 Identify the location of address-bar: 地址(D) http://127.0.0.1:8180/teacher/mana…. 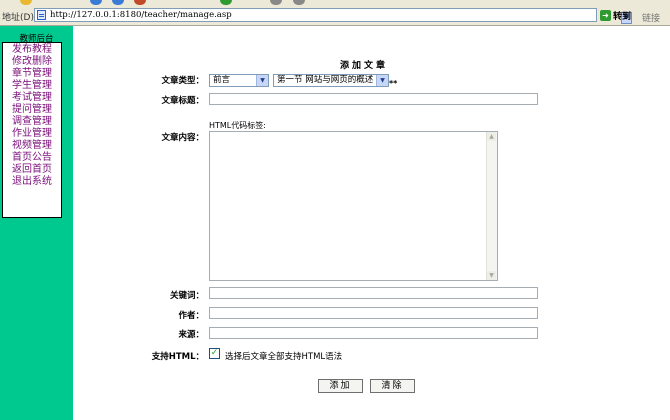
(335, 16).